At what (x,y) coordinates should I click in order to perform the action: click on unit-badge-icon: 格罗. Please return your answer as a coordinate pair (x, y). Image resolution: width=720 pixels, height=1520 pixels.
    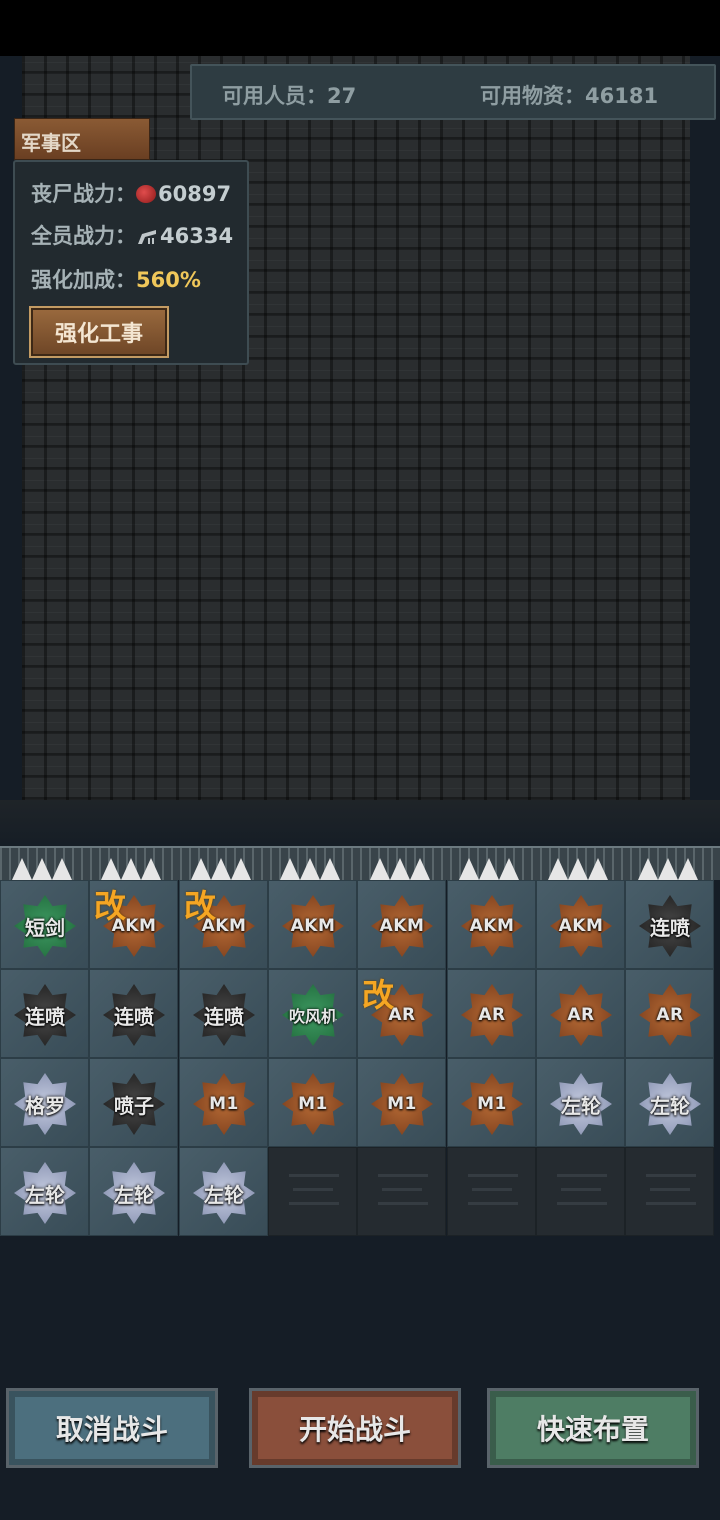
    Looking at the image, I should click on (45, 1104).